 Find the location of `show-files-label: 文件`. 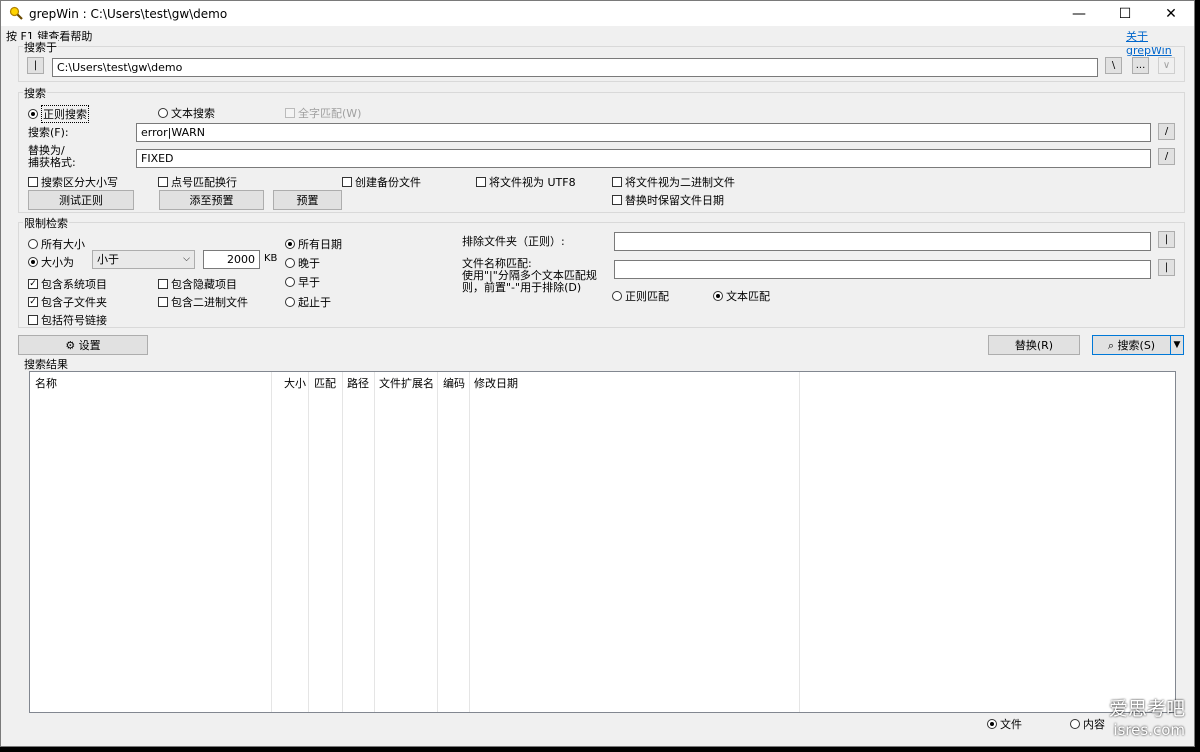

show-files-label: 文件 is located at coordinates (1011, 724).